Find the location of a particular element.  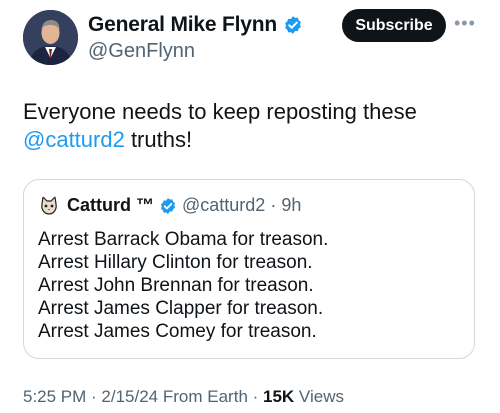

quoted-line: Arrest James Clapper for treason. is located at coordinates (181, 308).